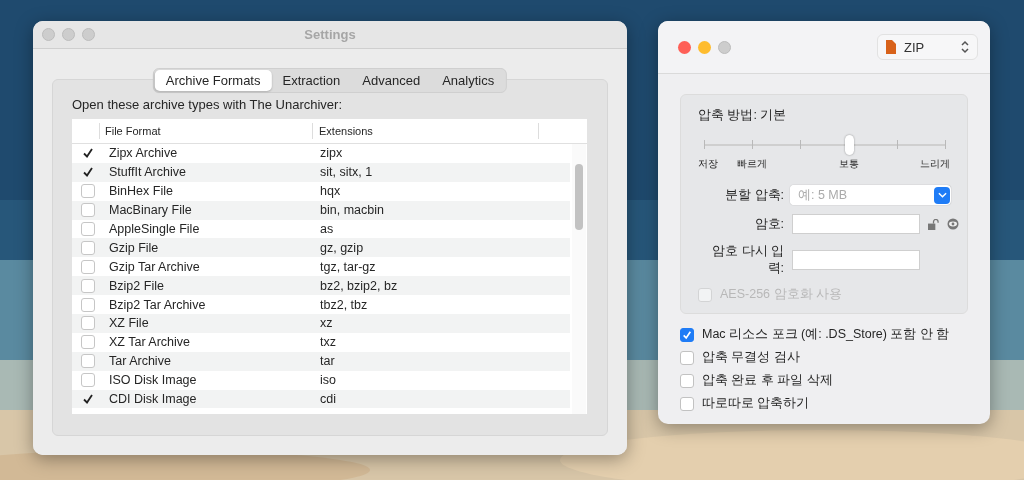 The width and height of the screenshot is (1024, 480). I want to click on table-cell-text: Gzip File, so click(134, 247).